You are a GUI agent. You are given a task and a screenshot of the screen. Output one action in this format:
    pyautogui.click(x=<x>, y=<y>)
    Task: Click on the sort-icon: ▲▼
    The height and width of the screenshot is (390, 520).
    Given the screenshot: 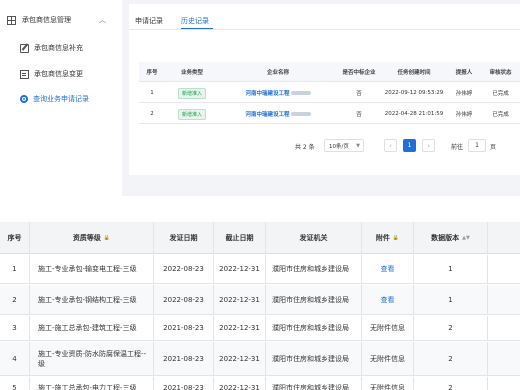 What is the action you would take?
    pyautogui.click(x=466, y=238)
    